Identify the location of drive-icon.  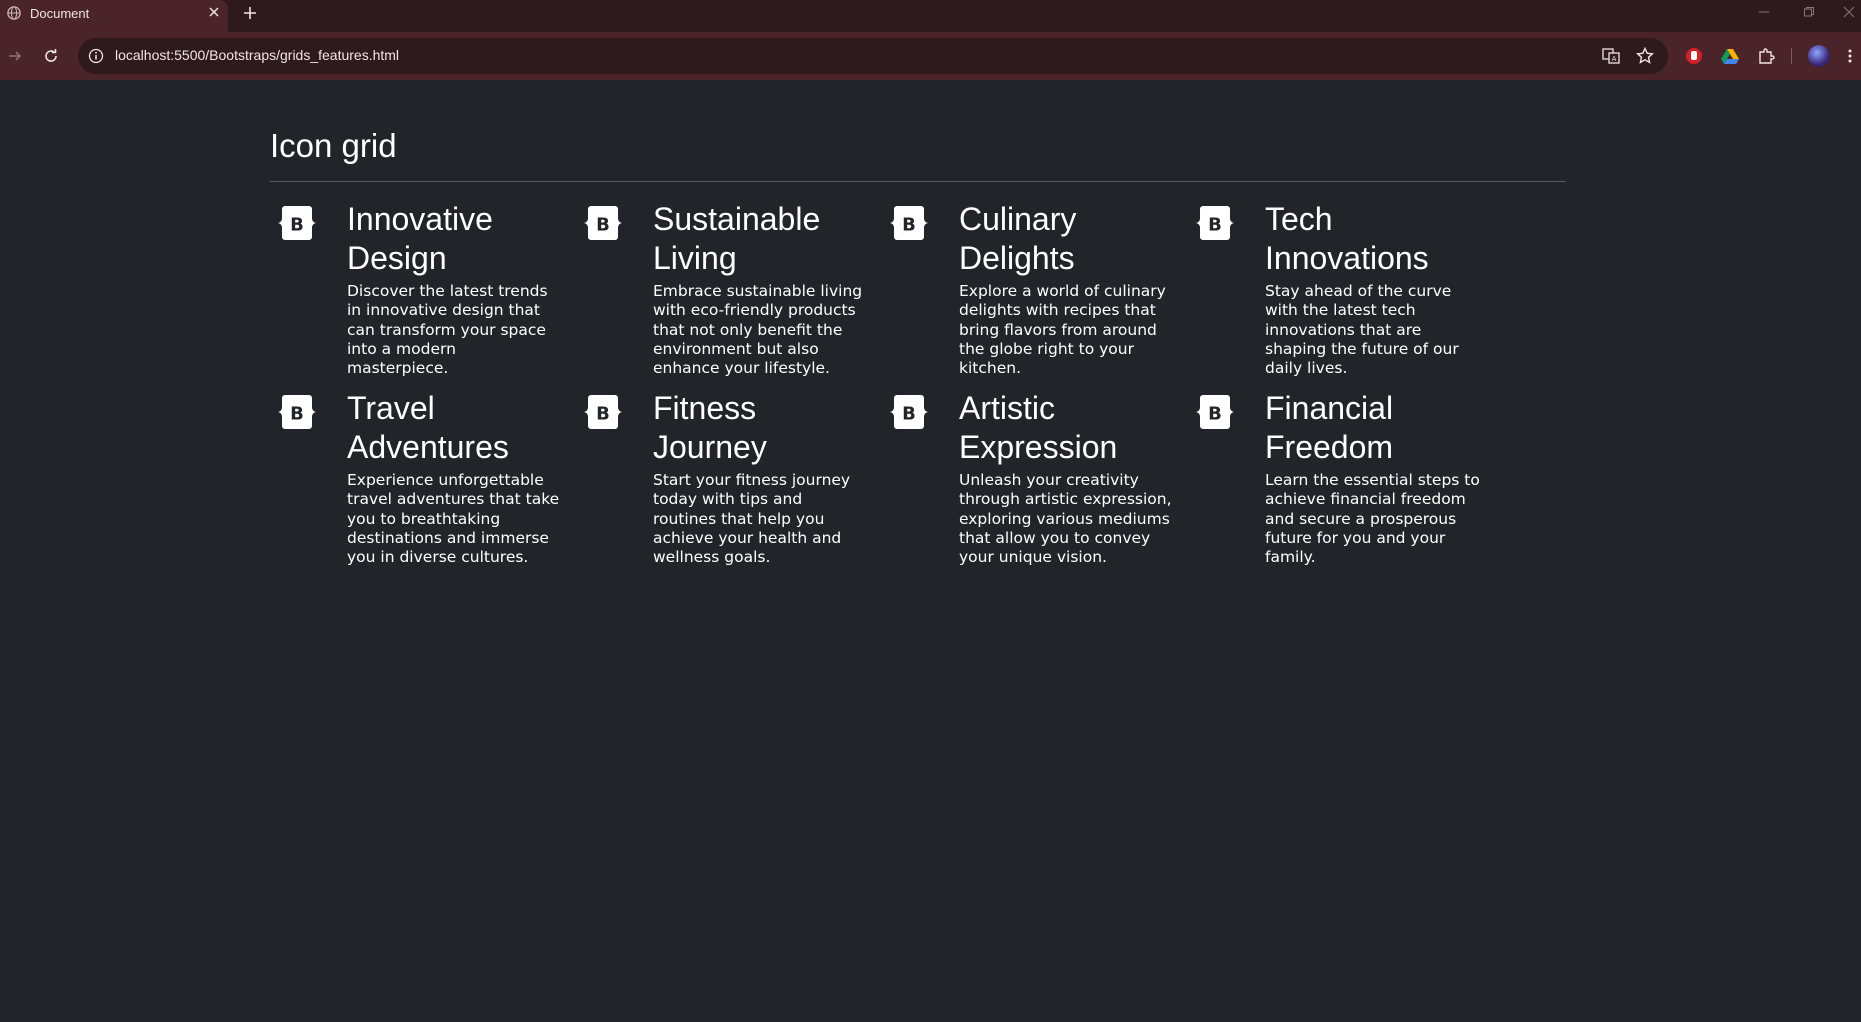
(1730, 56).